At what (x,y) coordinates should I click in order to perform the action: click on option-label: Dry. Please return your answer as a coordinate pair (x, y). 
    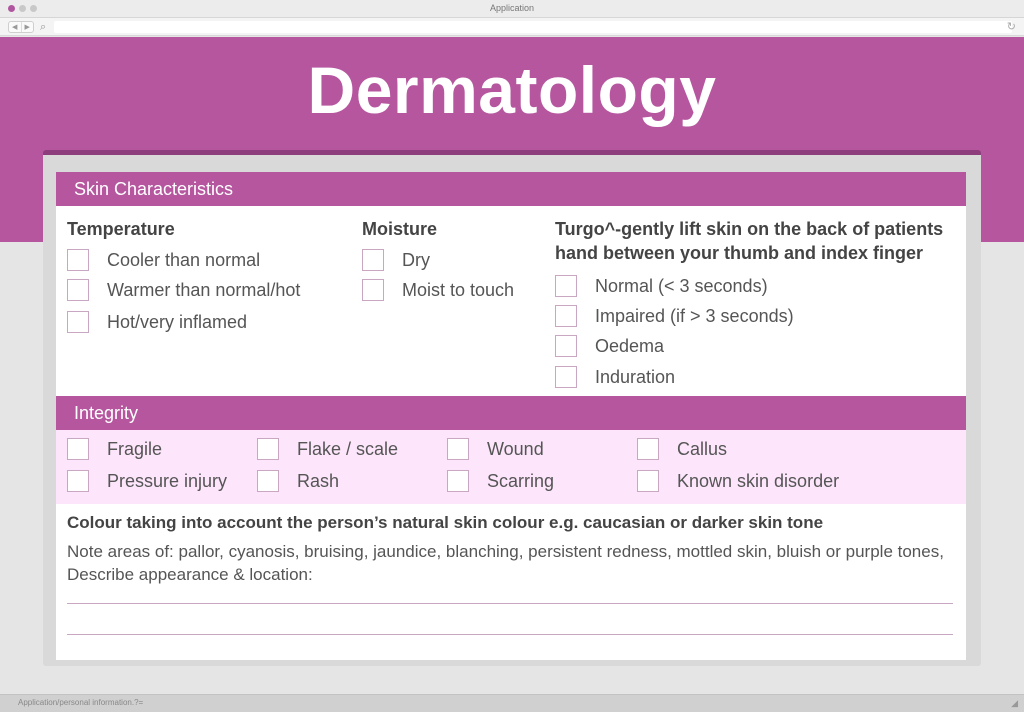
    Looking at the image, I should click on (416, 259).